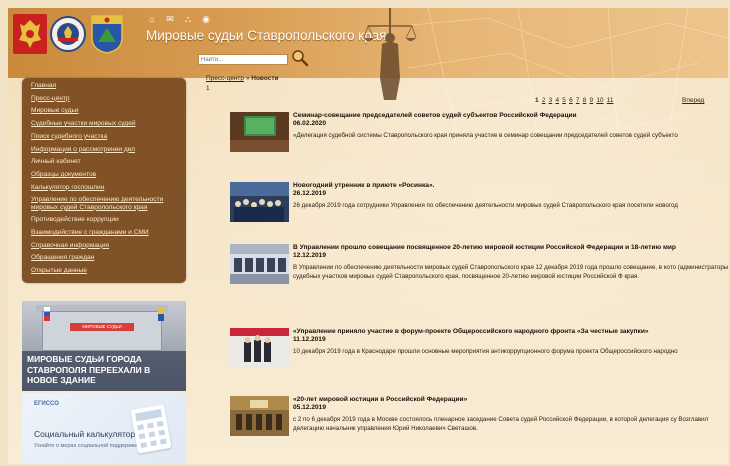 The height and width of the screenshot is (466, 730). Describe the element at coordinates (161, 314) in the screenshot. I see `region-flag-icon` at that location.